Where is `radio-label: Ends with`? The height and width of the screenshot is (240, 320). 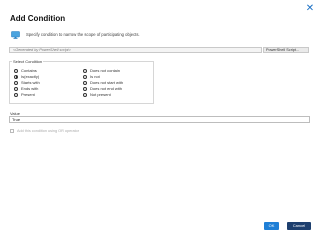 radio-label: Ends with is located at coordinates (30, 88).